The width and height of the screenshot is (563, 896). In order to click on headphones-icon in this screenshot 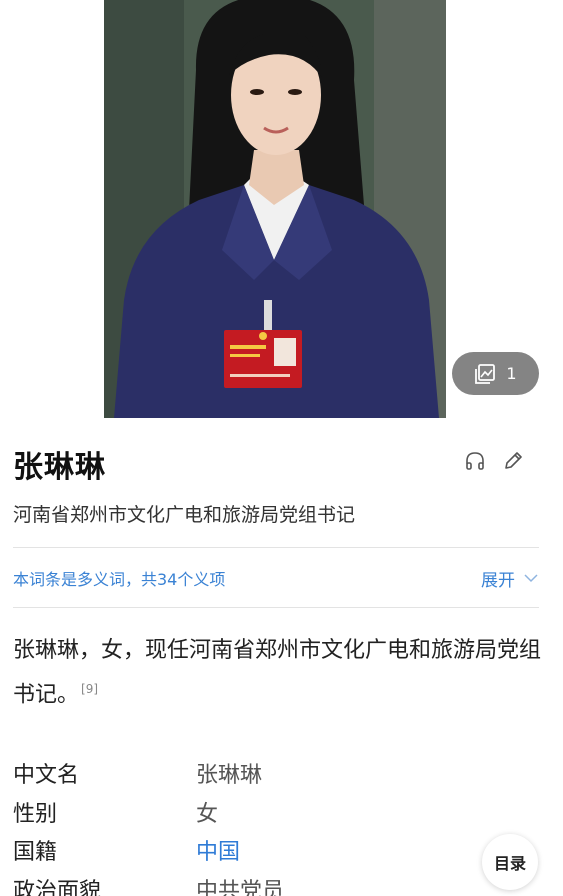, I will do `click(475, 461)`.